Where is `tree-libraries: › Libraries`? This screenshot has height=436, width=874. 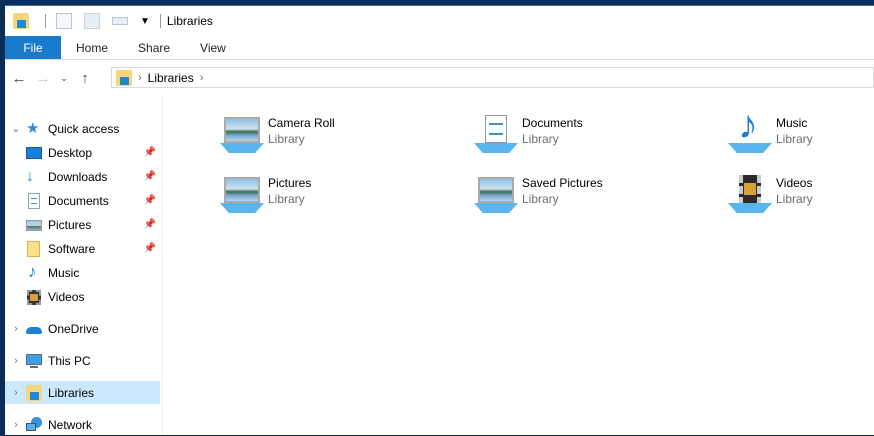
tree-libraries: › Libraries is located at coordinates (82, 392).